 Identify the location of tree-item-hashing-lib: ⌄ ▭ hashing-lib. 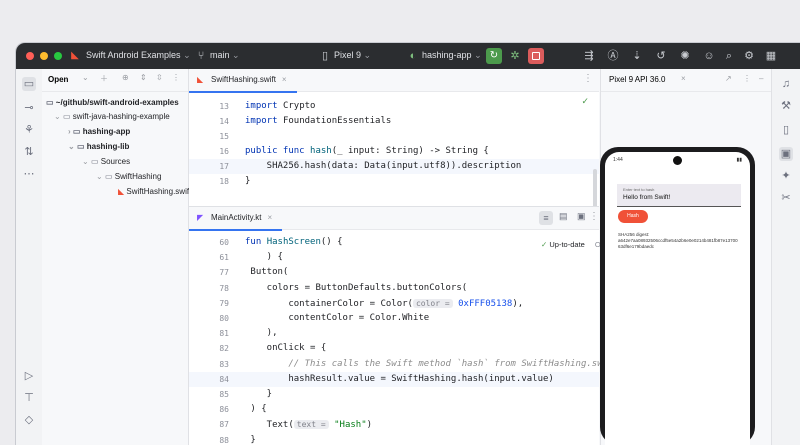
(98, 147).